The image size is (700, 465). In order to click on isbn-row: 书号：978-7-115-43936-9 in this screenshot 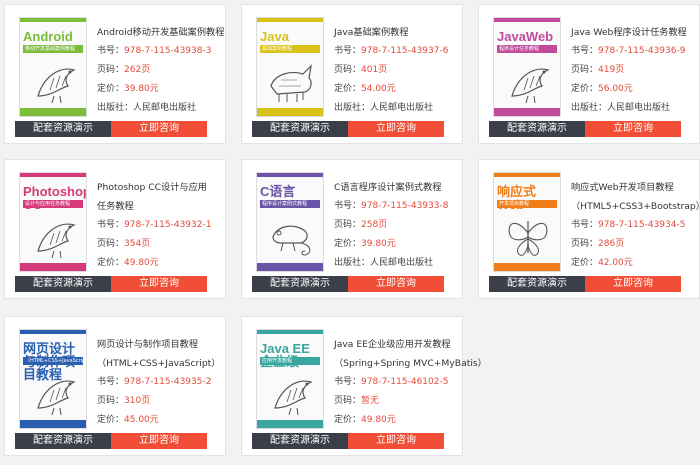, I will do `click(632, 51)`.